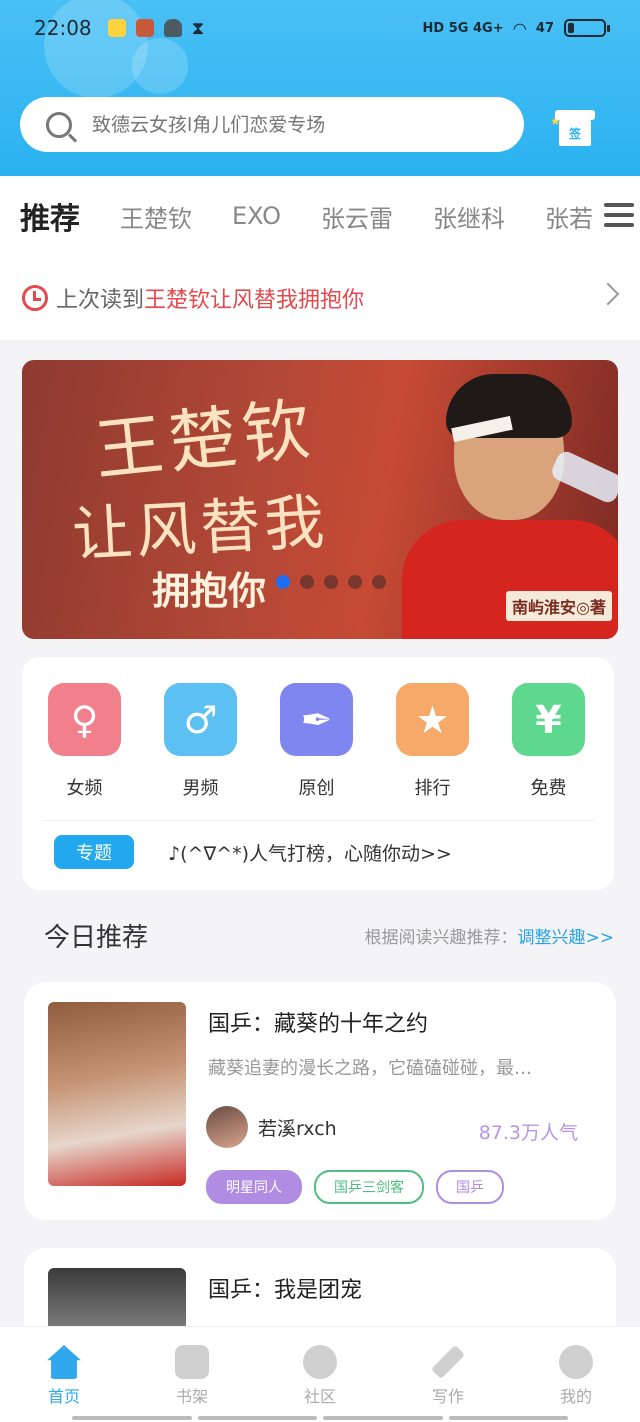 This screenshot has height=1422, width=640. What do you see at coordinates (470, 1187) in the screenshot?
I see `book-tag: 国乒` at bounding box center [470, 1187].